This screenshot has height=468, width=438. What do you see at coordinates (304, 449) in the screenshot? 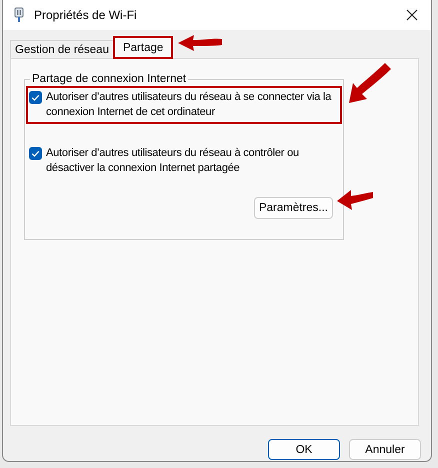
I see `ok-button: OK` at bounding box center [304, 449].